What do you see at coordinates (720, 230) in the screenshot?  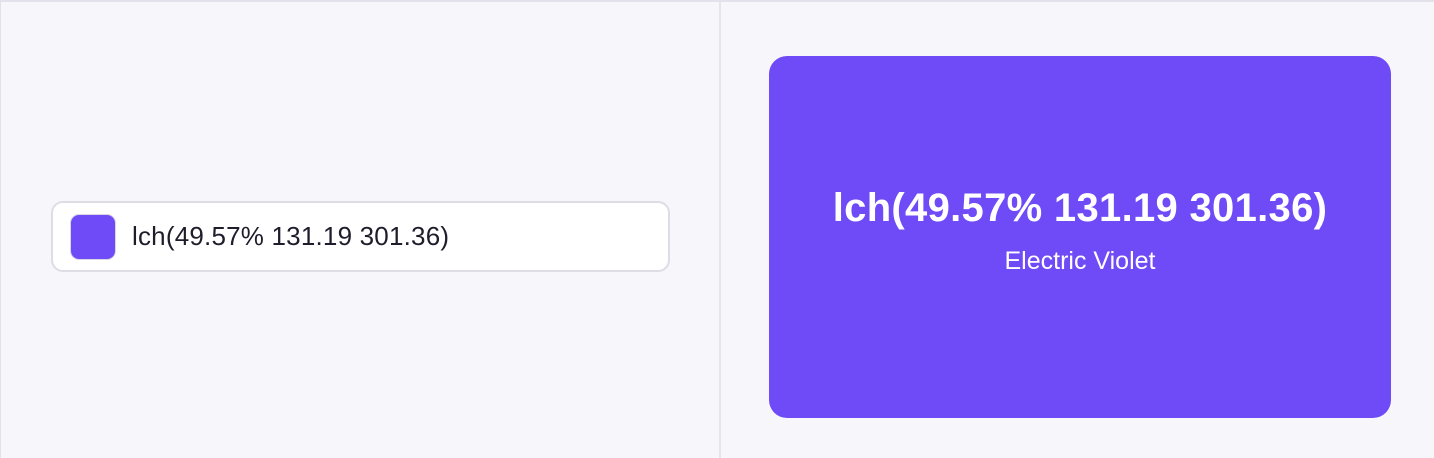 I see `column-divider` at bounding box center [720, 230].